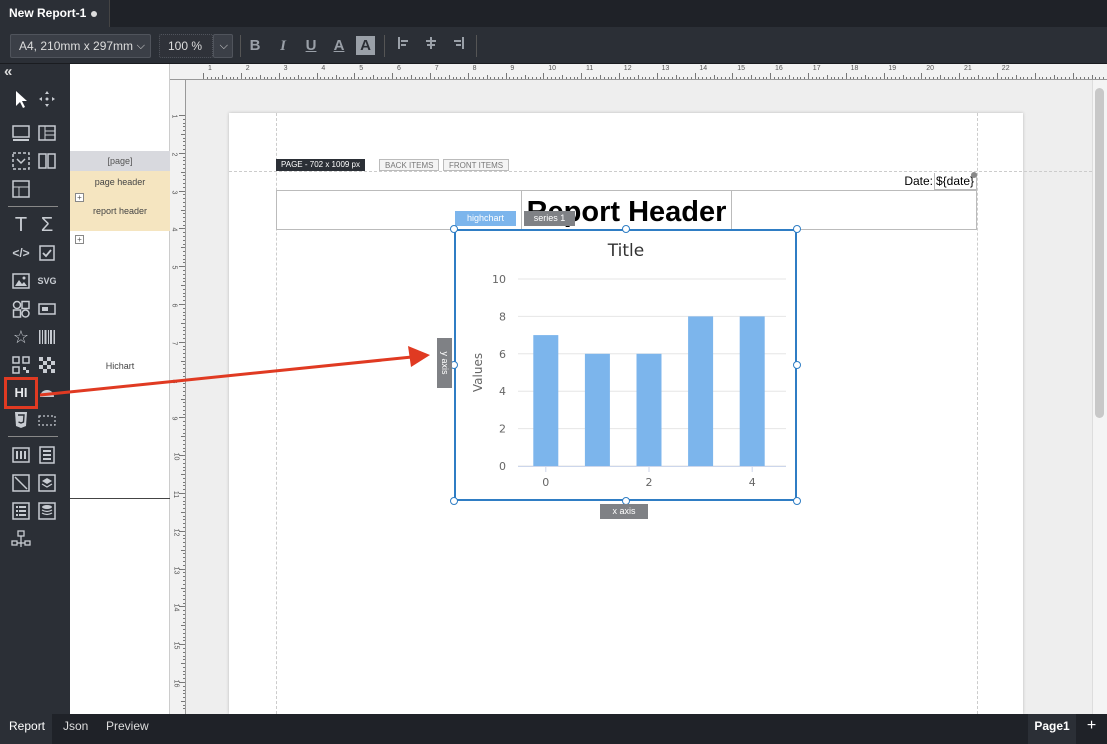  What do you see at coordinates (47, 161) in the screenshot?
I see `columns-icon` at bounding box center [47, 161].